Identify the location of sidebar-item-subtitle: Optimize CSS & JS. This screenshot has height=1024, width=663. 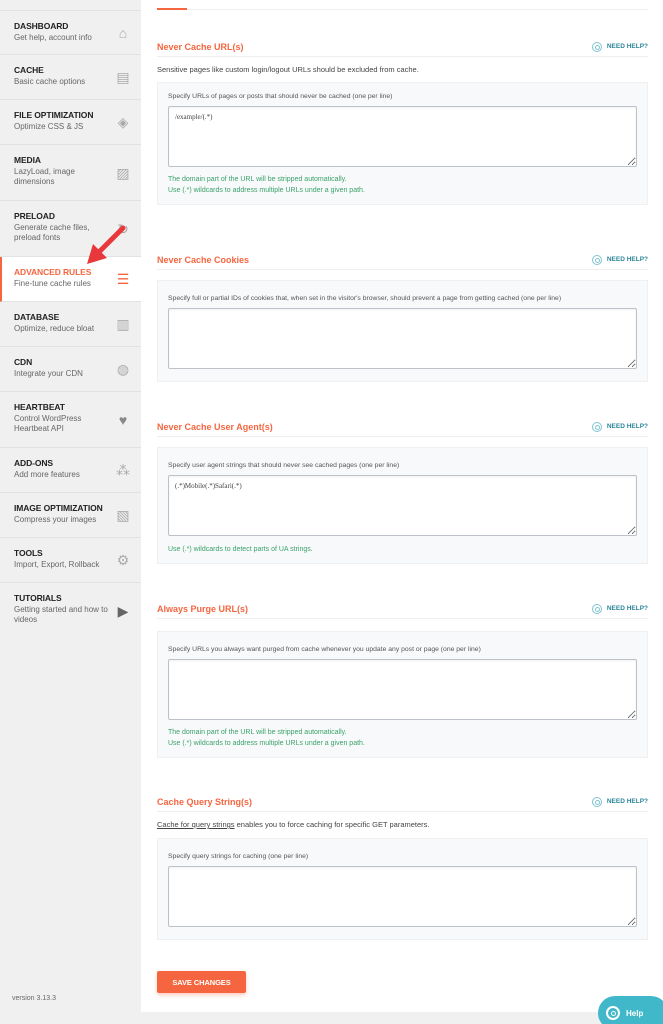
(49, 126).